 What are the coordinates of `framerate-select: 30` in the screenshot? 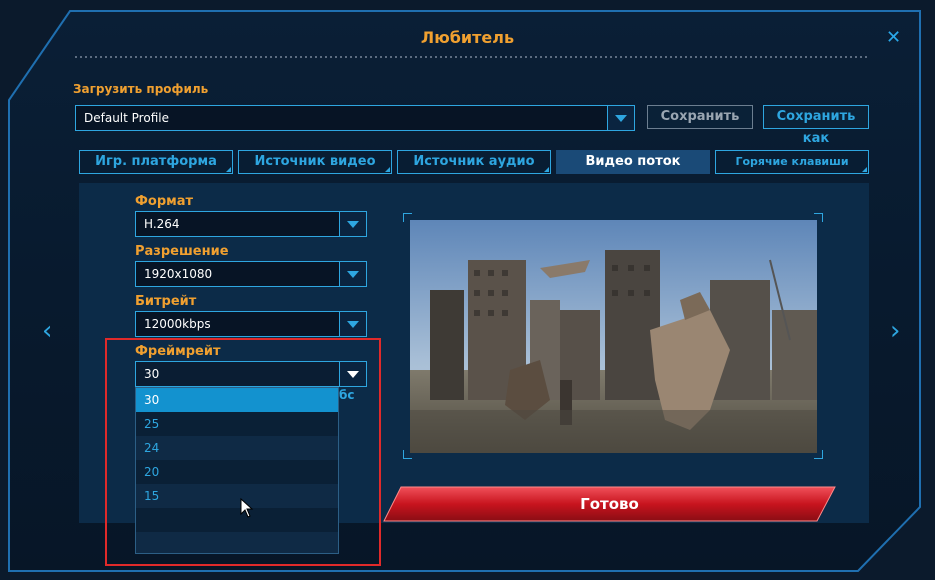 It's located at (251, 374).